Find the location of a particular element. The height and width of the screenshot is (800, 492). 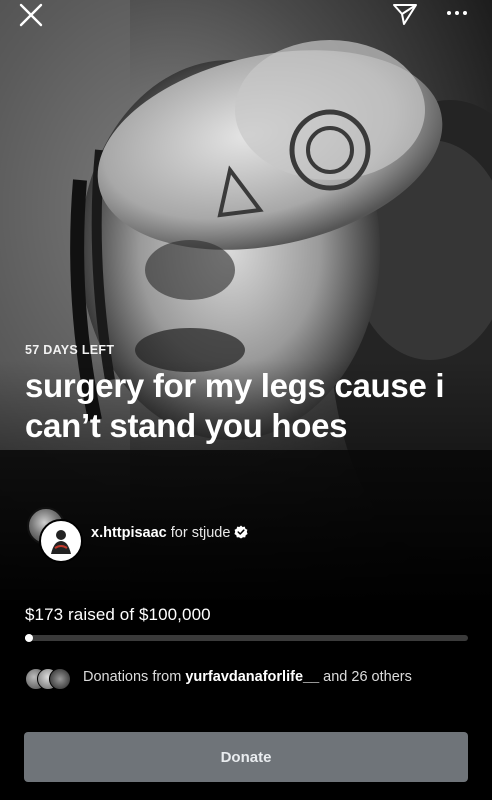

charity-avatar is located at coordinates (61, 541).